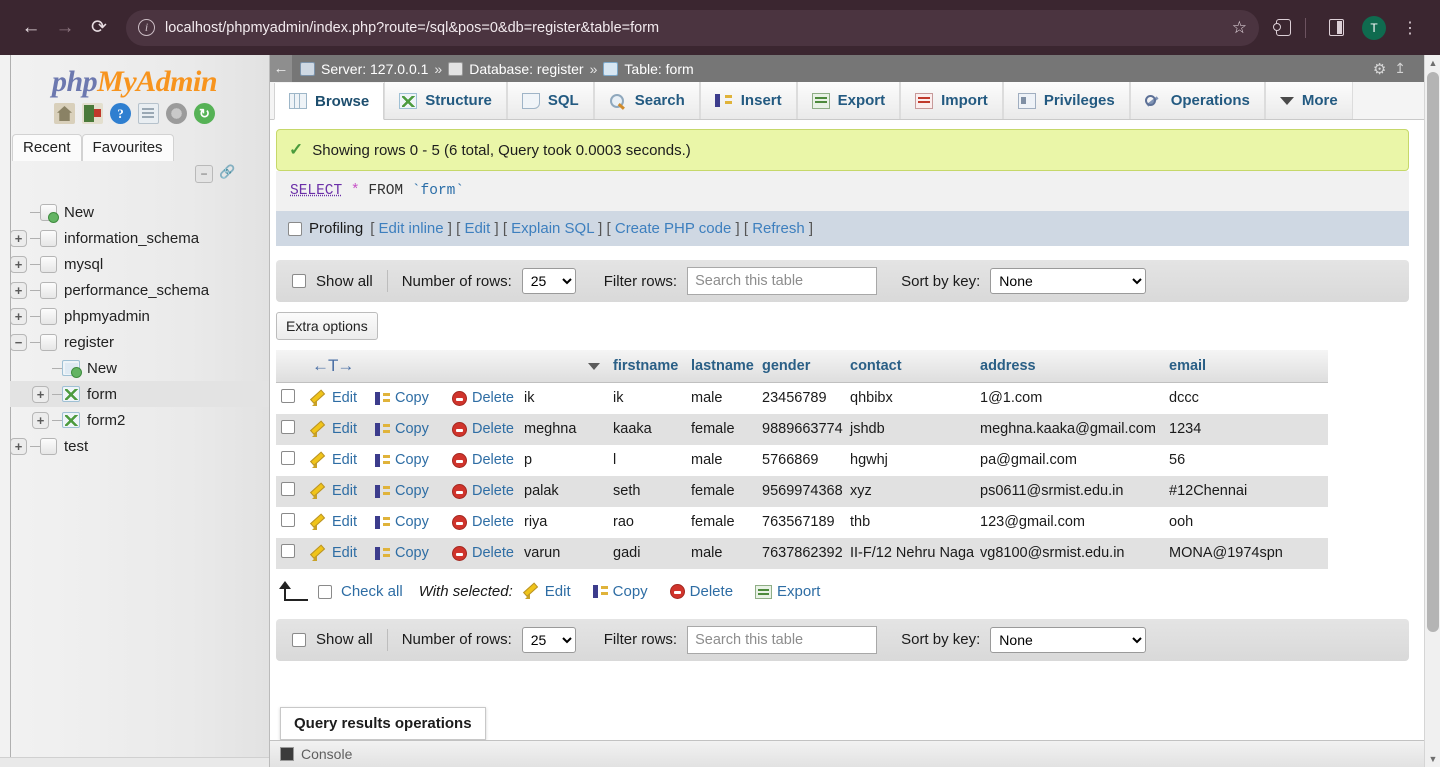  I want to click on tree-item-register: − register, so click(139, 342).